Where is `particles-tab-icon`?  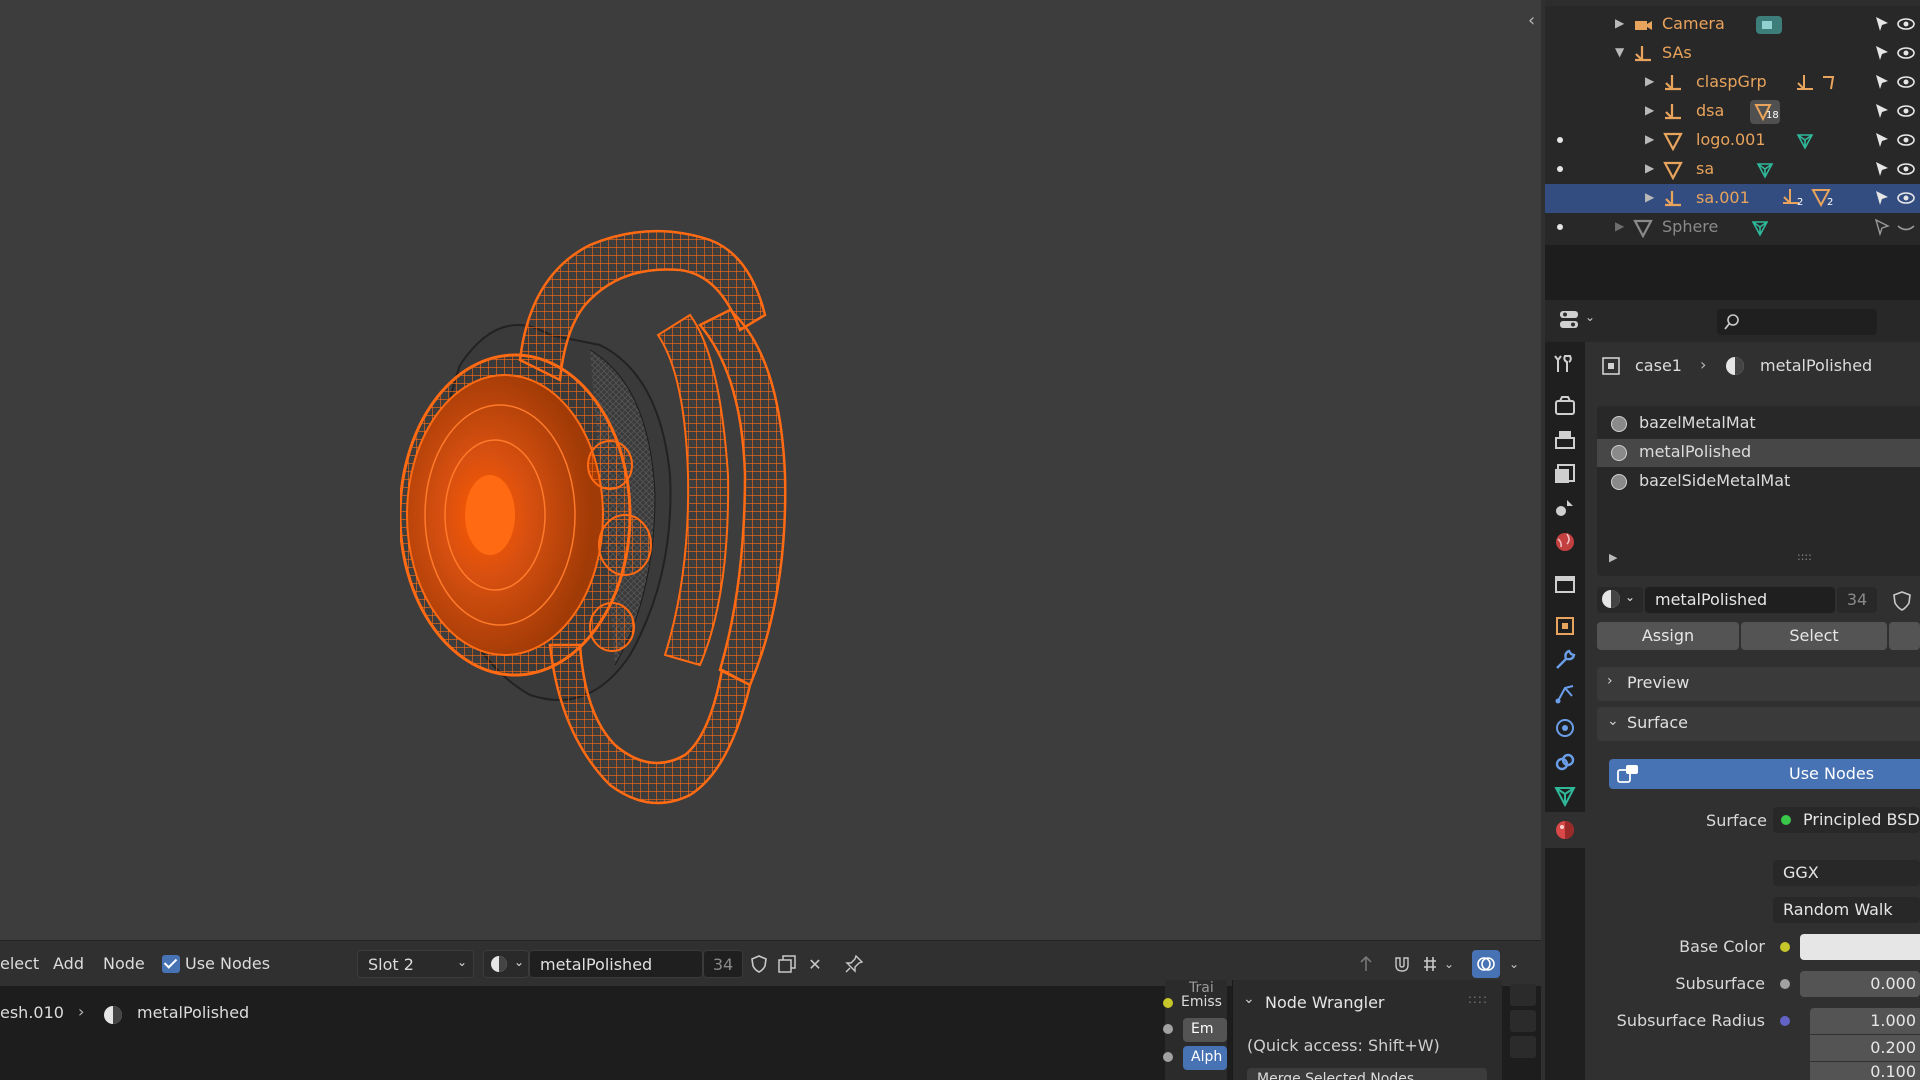 particles-tab-icon is located at coordinates (1565, 694).